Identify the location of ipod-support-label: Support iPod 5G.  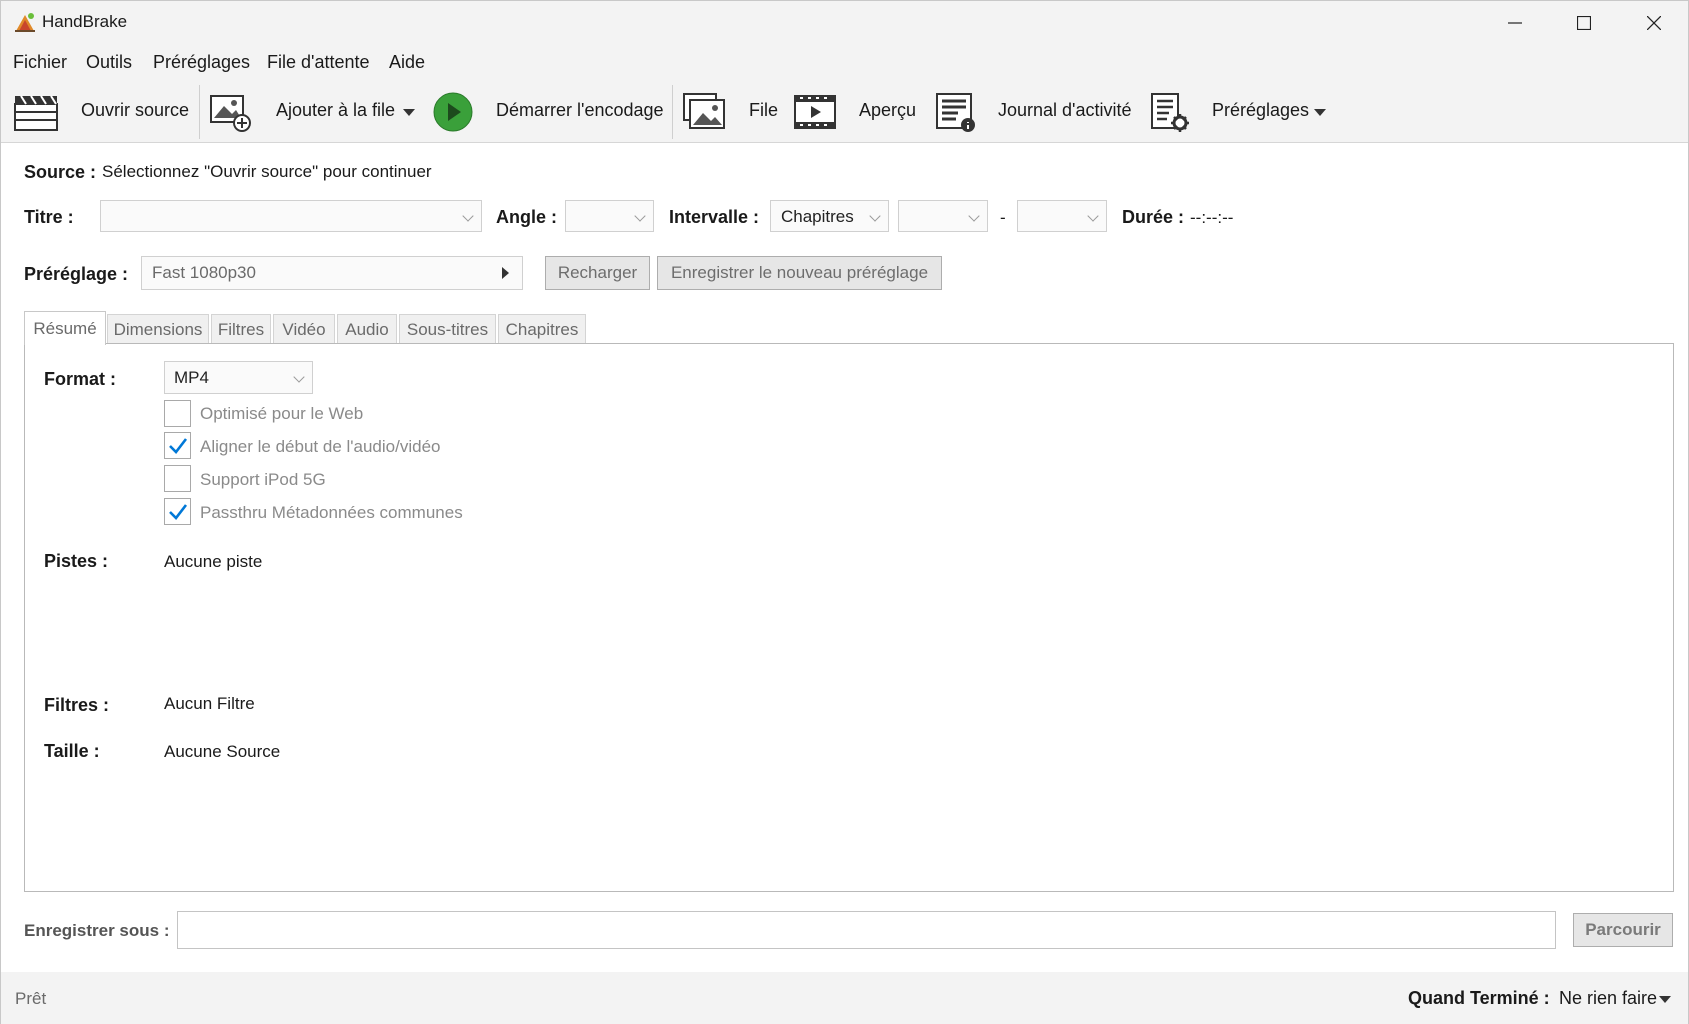
(263, 479).